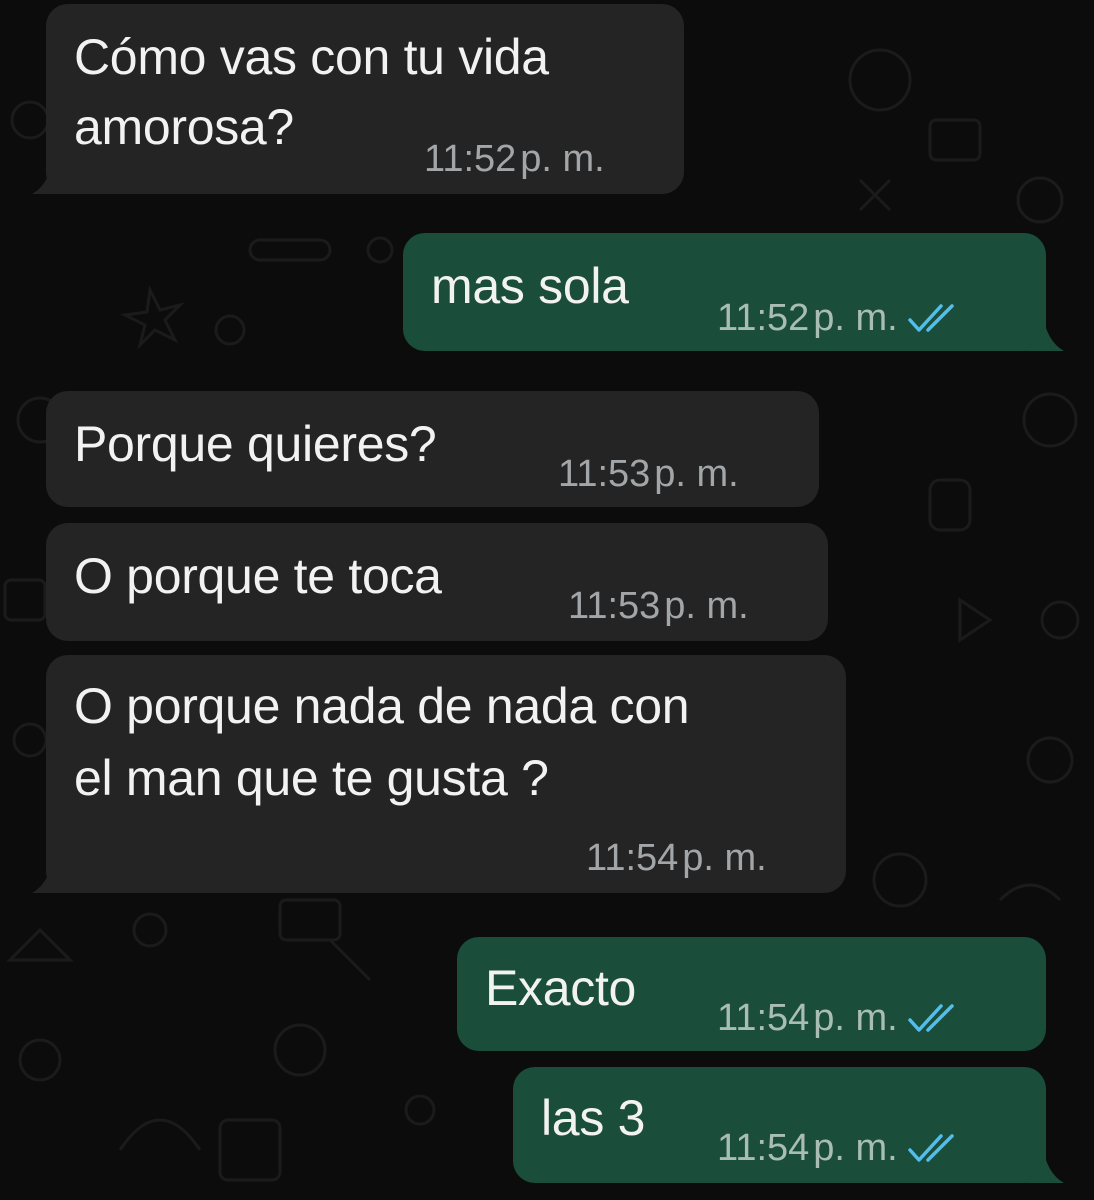 Image resolution: width=1094 pixels, height=1200 pixels. Describe the element at coordinates (561, 988) in the screenshot. I see `message-text-line: Exacto` at that location.